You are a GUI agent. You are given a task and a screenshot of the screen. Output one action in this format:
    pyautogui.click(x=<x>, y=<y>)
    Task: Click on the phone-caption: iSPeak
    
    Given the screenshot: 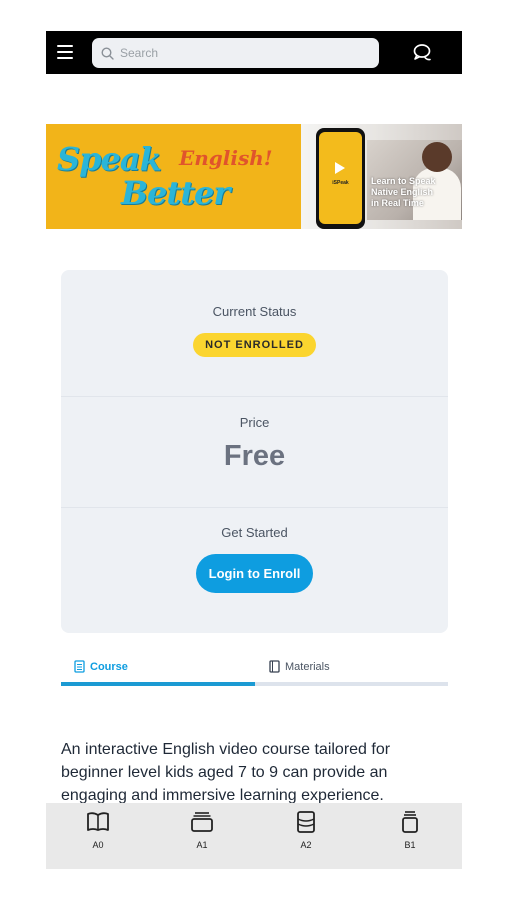 What is the action you would take?
    pyautogui.click(x=340, y=183)
    